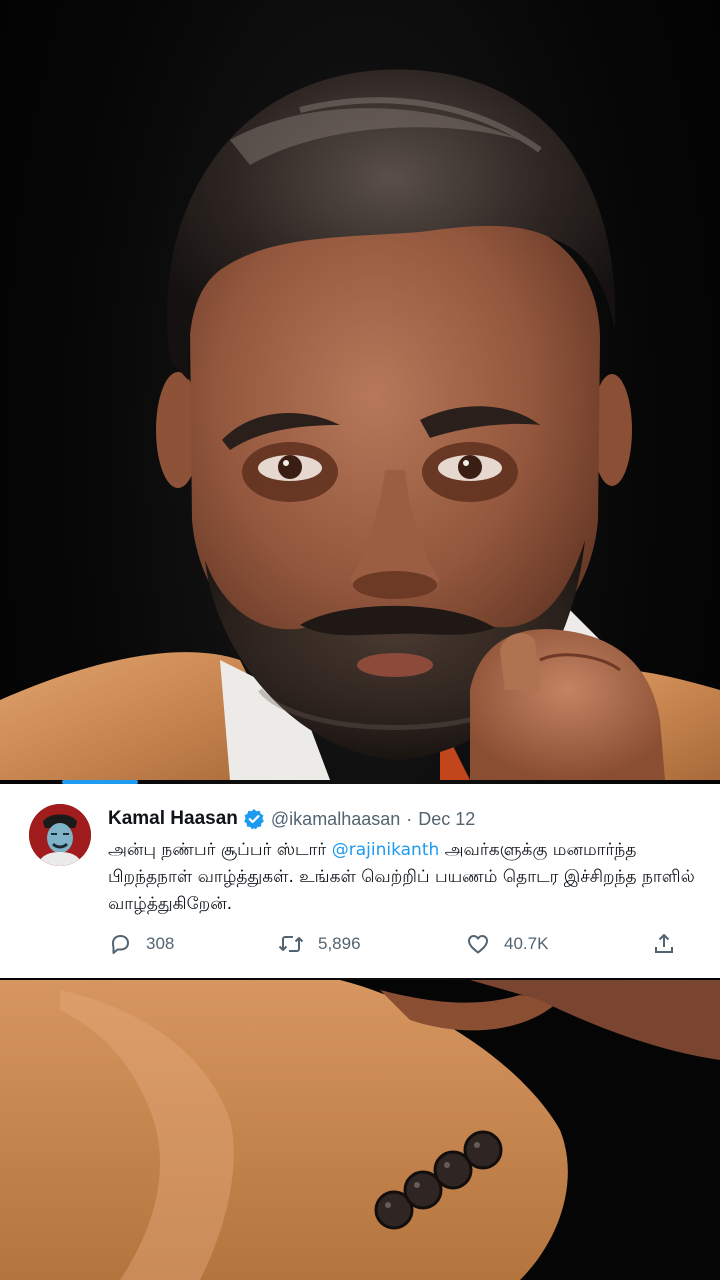  I want to click on card-accent-bar, so click(100, 782).